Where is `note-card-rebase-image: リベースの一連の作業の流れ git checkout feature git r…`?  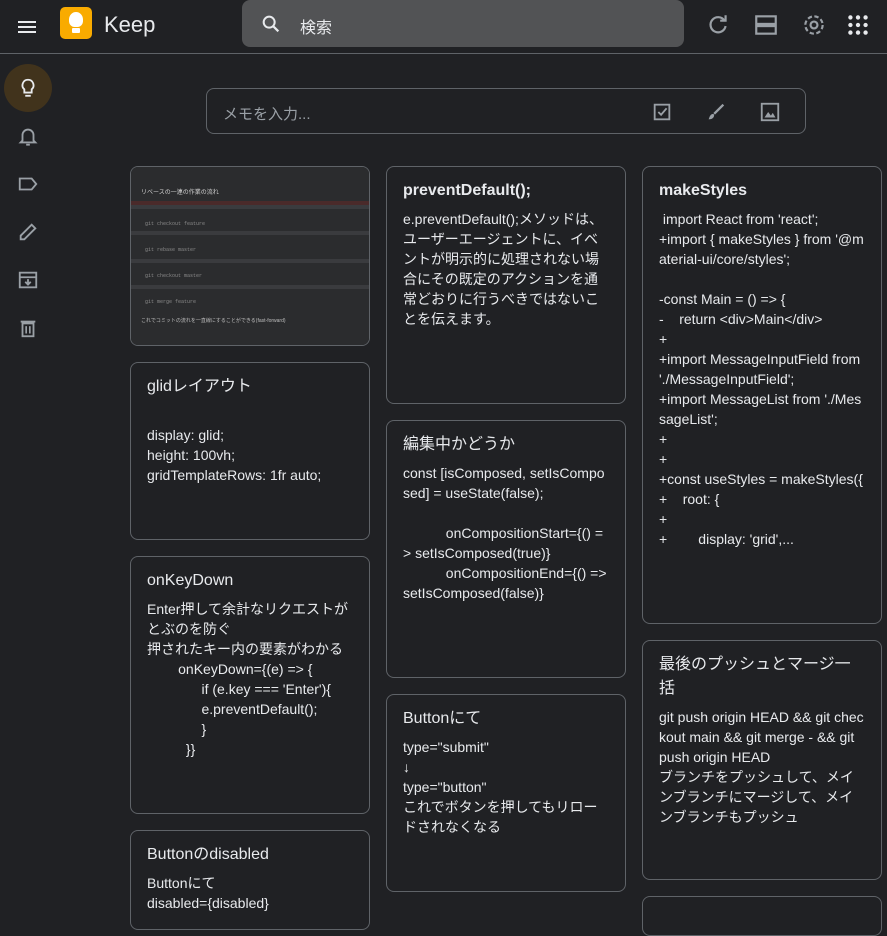 note-card-rebase-image: リベースの一連の作業の流れ git checkout feature git r… is located at coordinates (250, 256).